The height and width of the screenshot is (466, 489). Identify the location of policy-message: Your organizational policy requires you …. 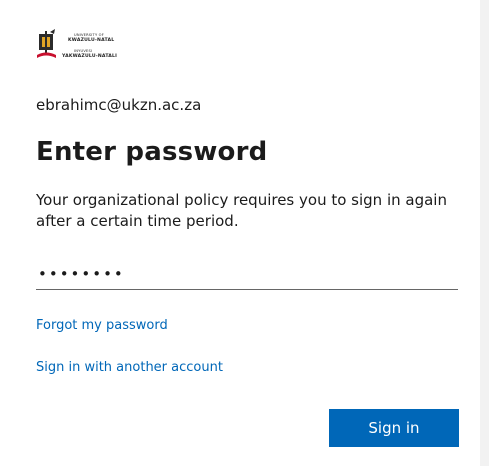
(241, 210).